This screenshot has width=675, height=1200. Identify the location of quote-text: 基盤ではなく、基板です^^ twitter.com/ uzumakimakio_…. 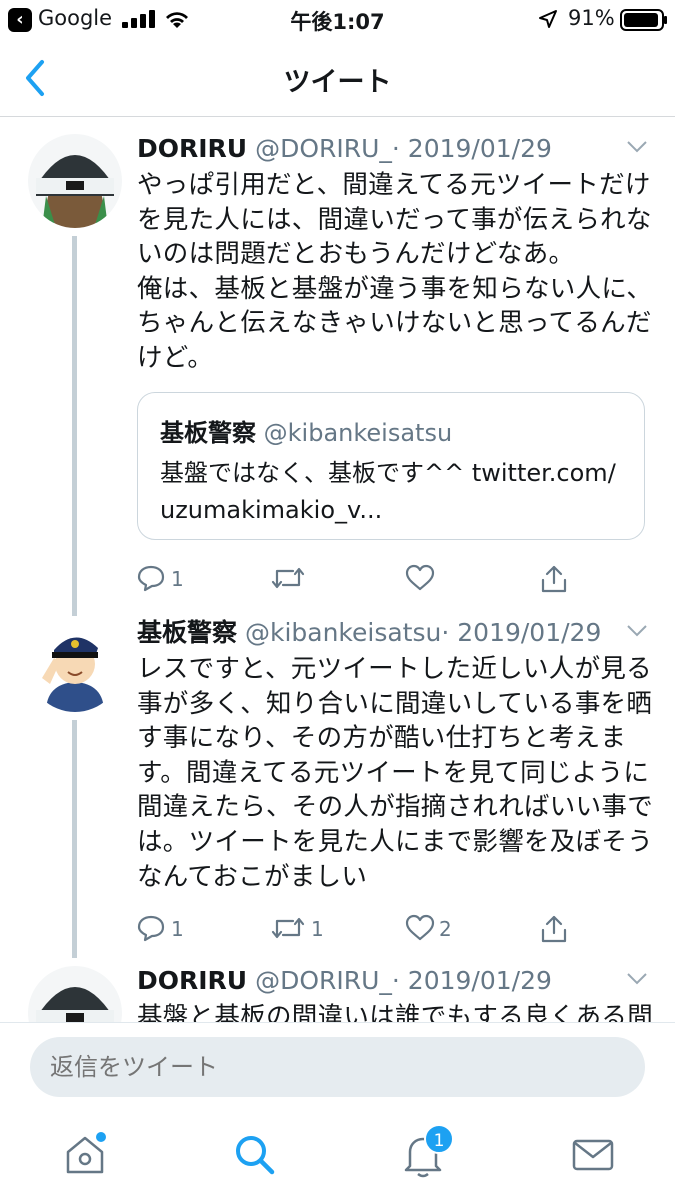
(388, 491).